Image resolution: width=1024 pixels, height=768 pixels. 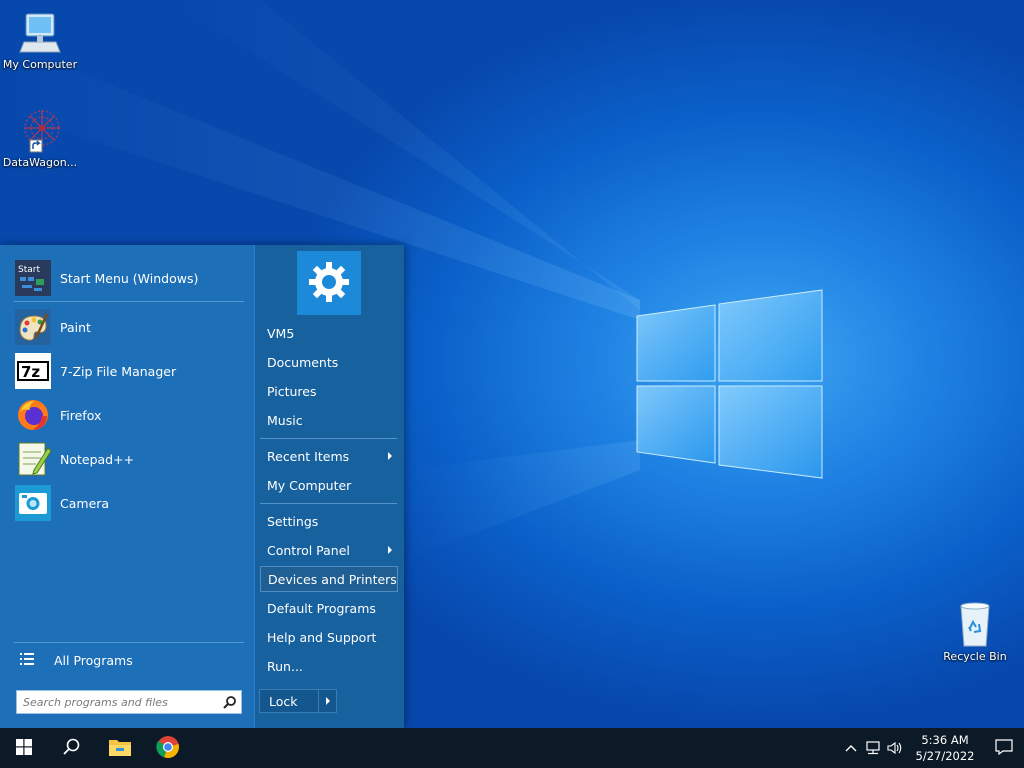 I want to click on 7zip-icon: 7z, so click(x=33, y=371).